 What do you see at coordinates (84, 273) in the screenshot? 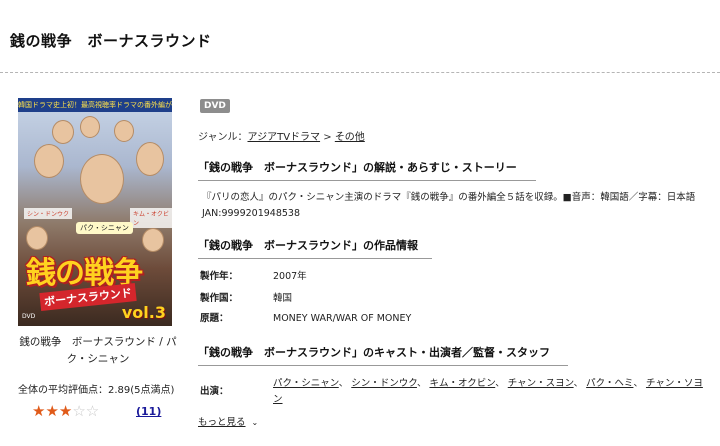
I see `cover-title-art: 銭の戦争` at bounding box center [84, 273].